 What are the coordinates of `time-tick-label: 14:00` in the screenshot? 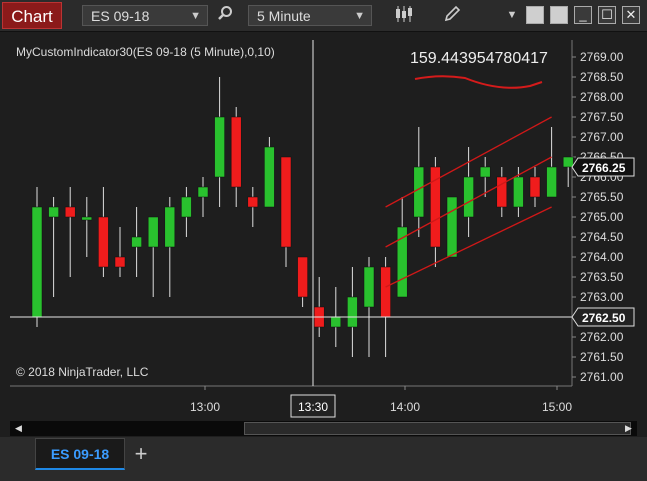 It's located at (405, 407).